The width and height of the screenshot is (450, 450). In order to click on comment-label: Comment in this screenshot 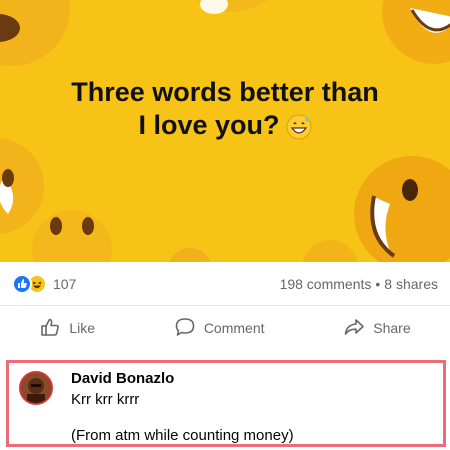, I will do `click(234, 328)`.